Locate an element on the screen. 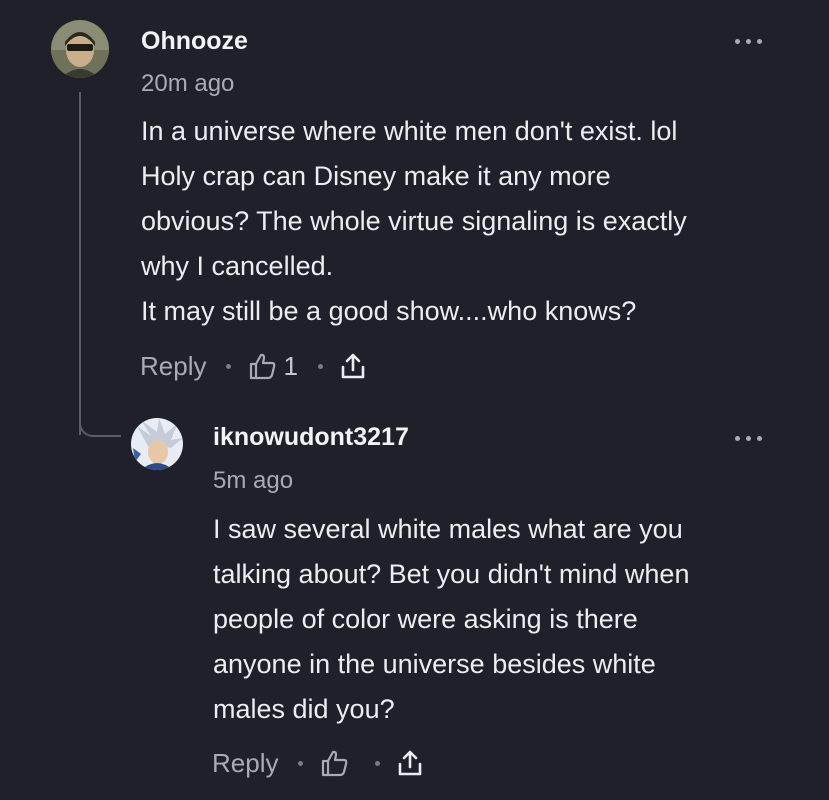 Image resolution: width=829 pixels, height=800 pixels. comment-line: why I cancelled. is located at coordinates (237, 266).